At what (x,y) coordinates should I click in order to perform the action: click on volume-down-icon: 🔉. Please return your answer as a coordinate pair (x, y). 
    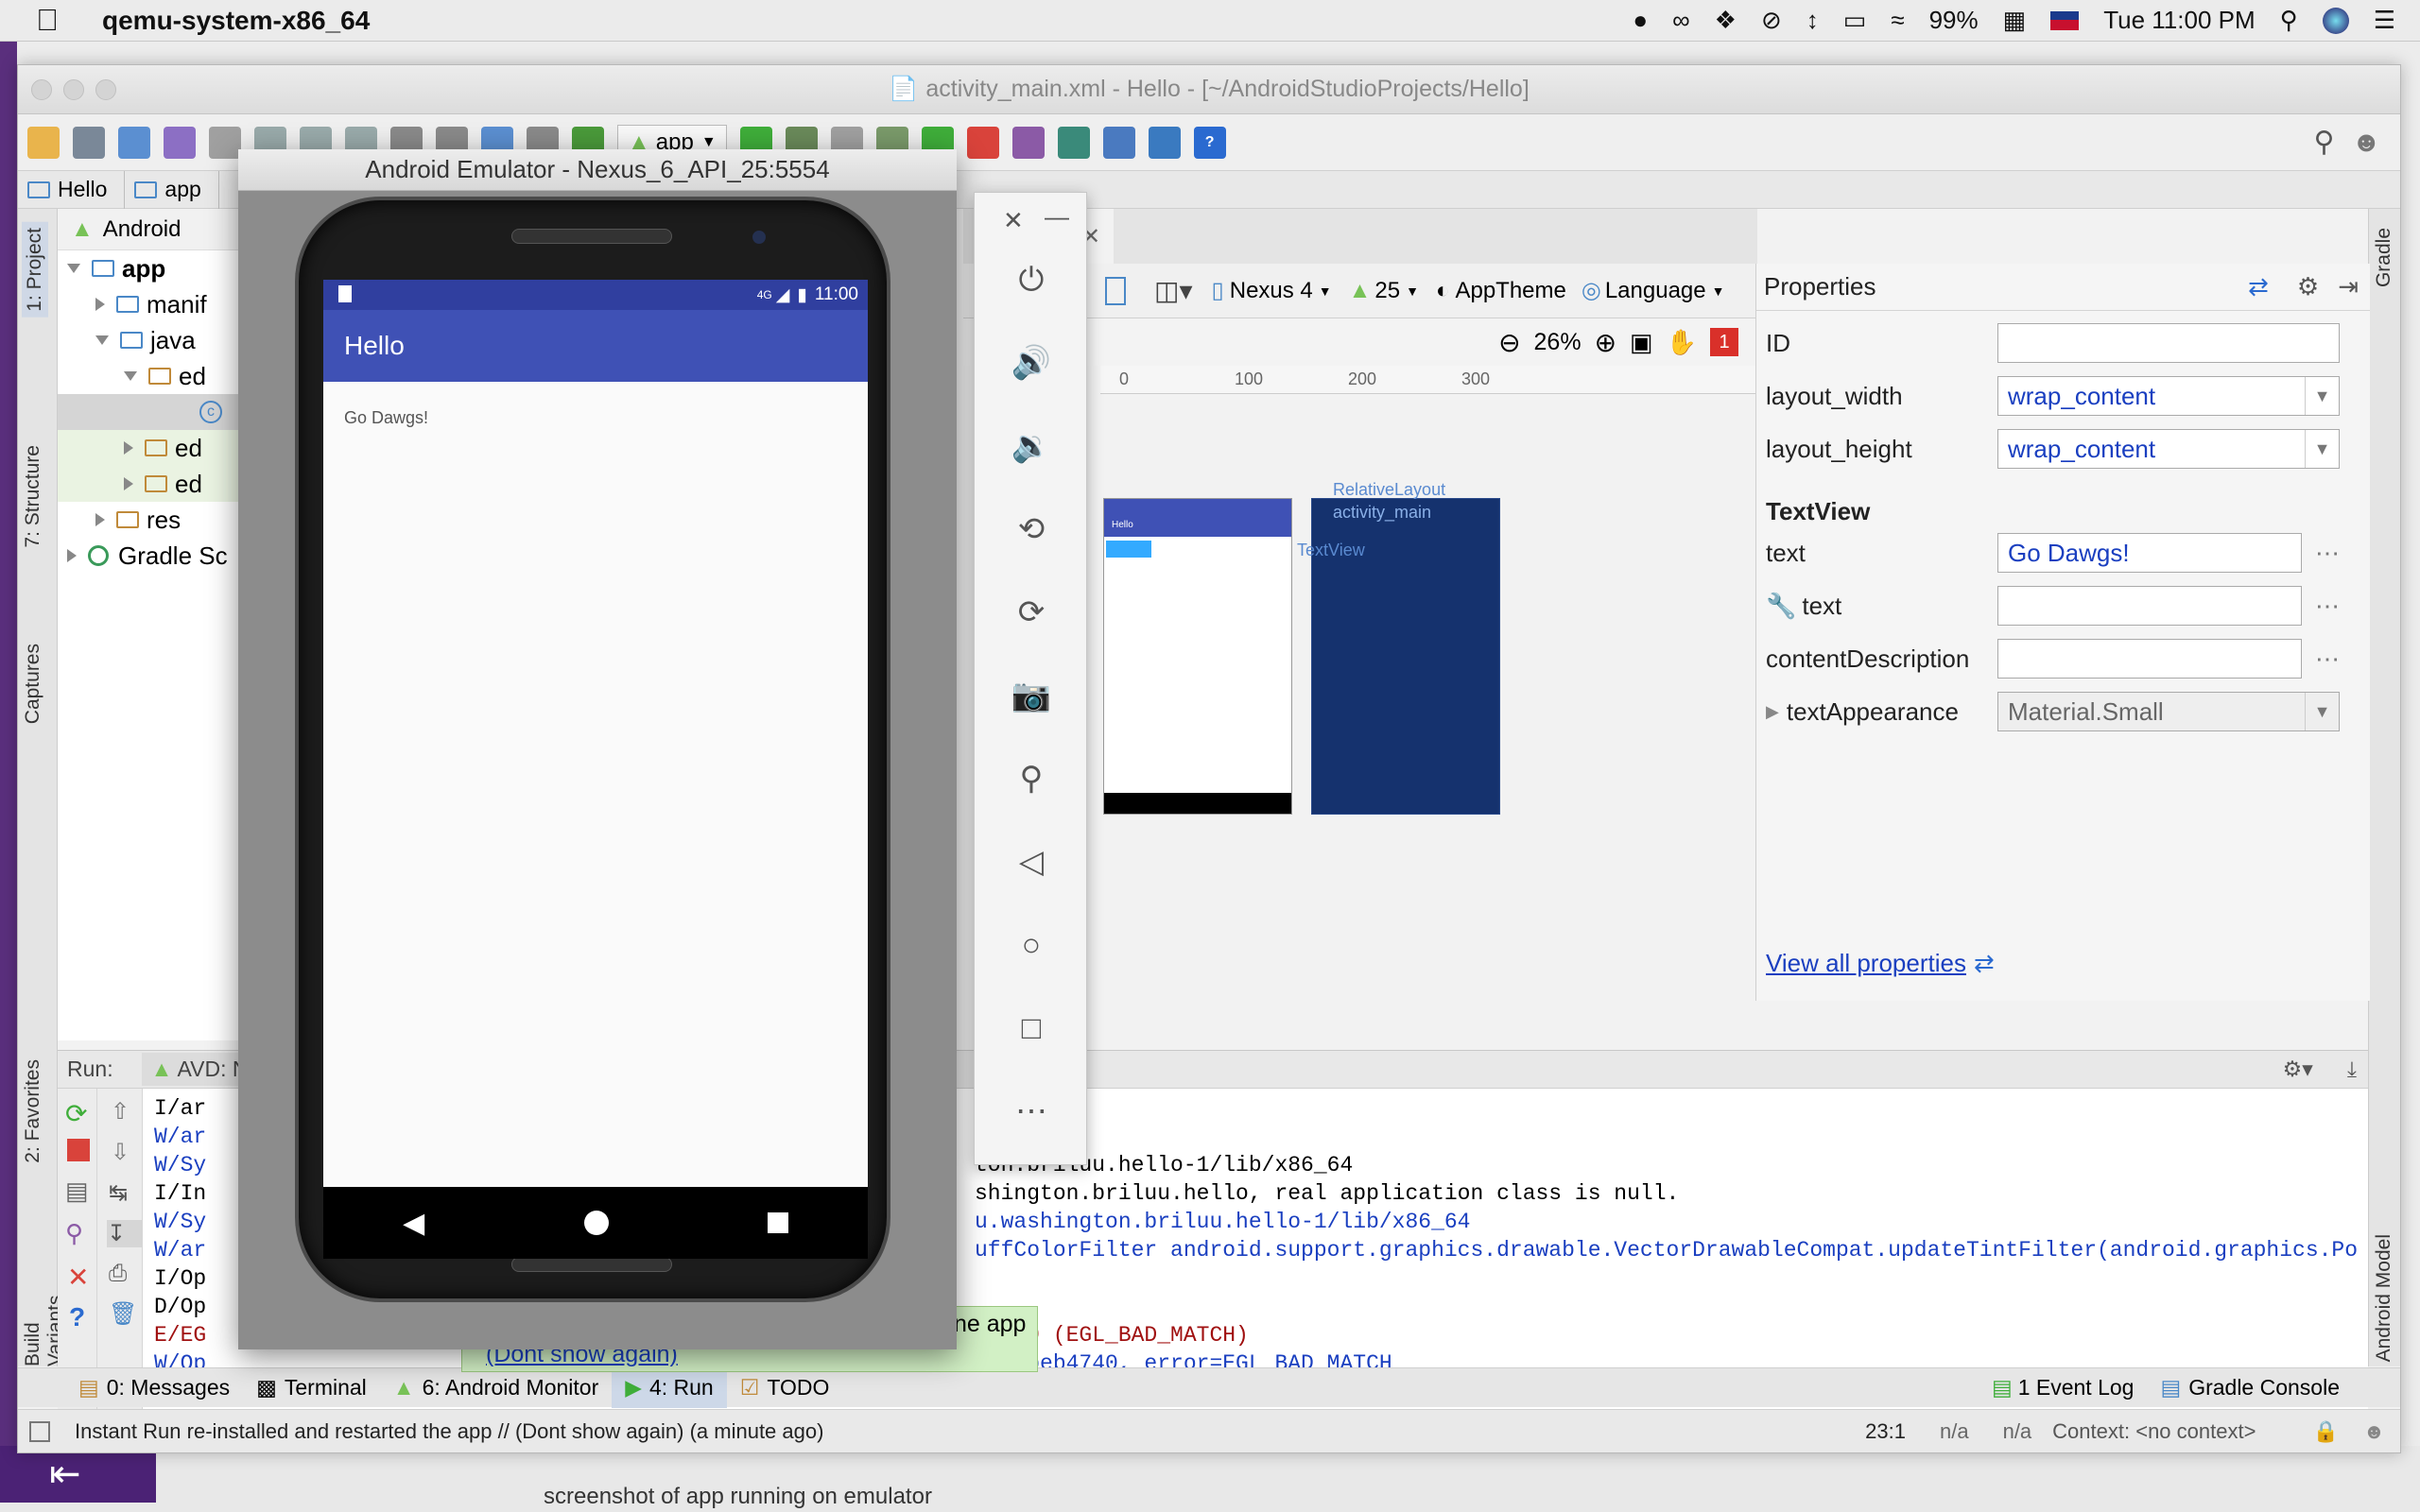
    Looking at the image, I should click on (1032, 446).